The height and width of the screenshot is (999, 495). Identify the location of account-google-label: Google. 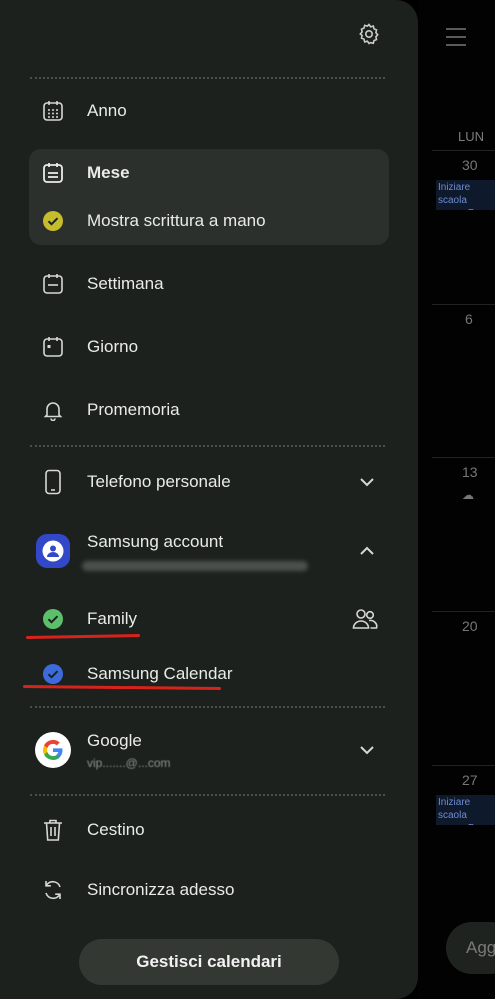
(114, 740).